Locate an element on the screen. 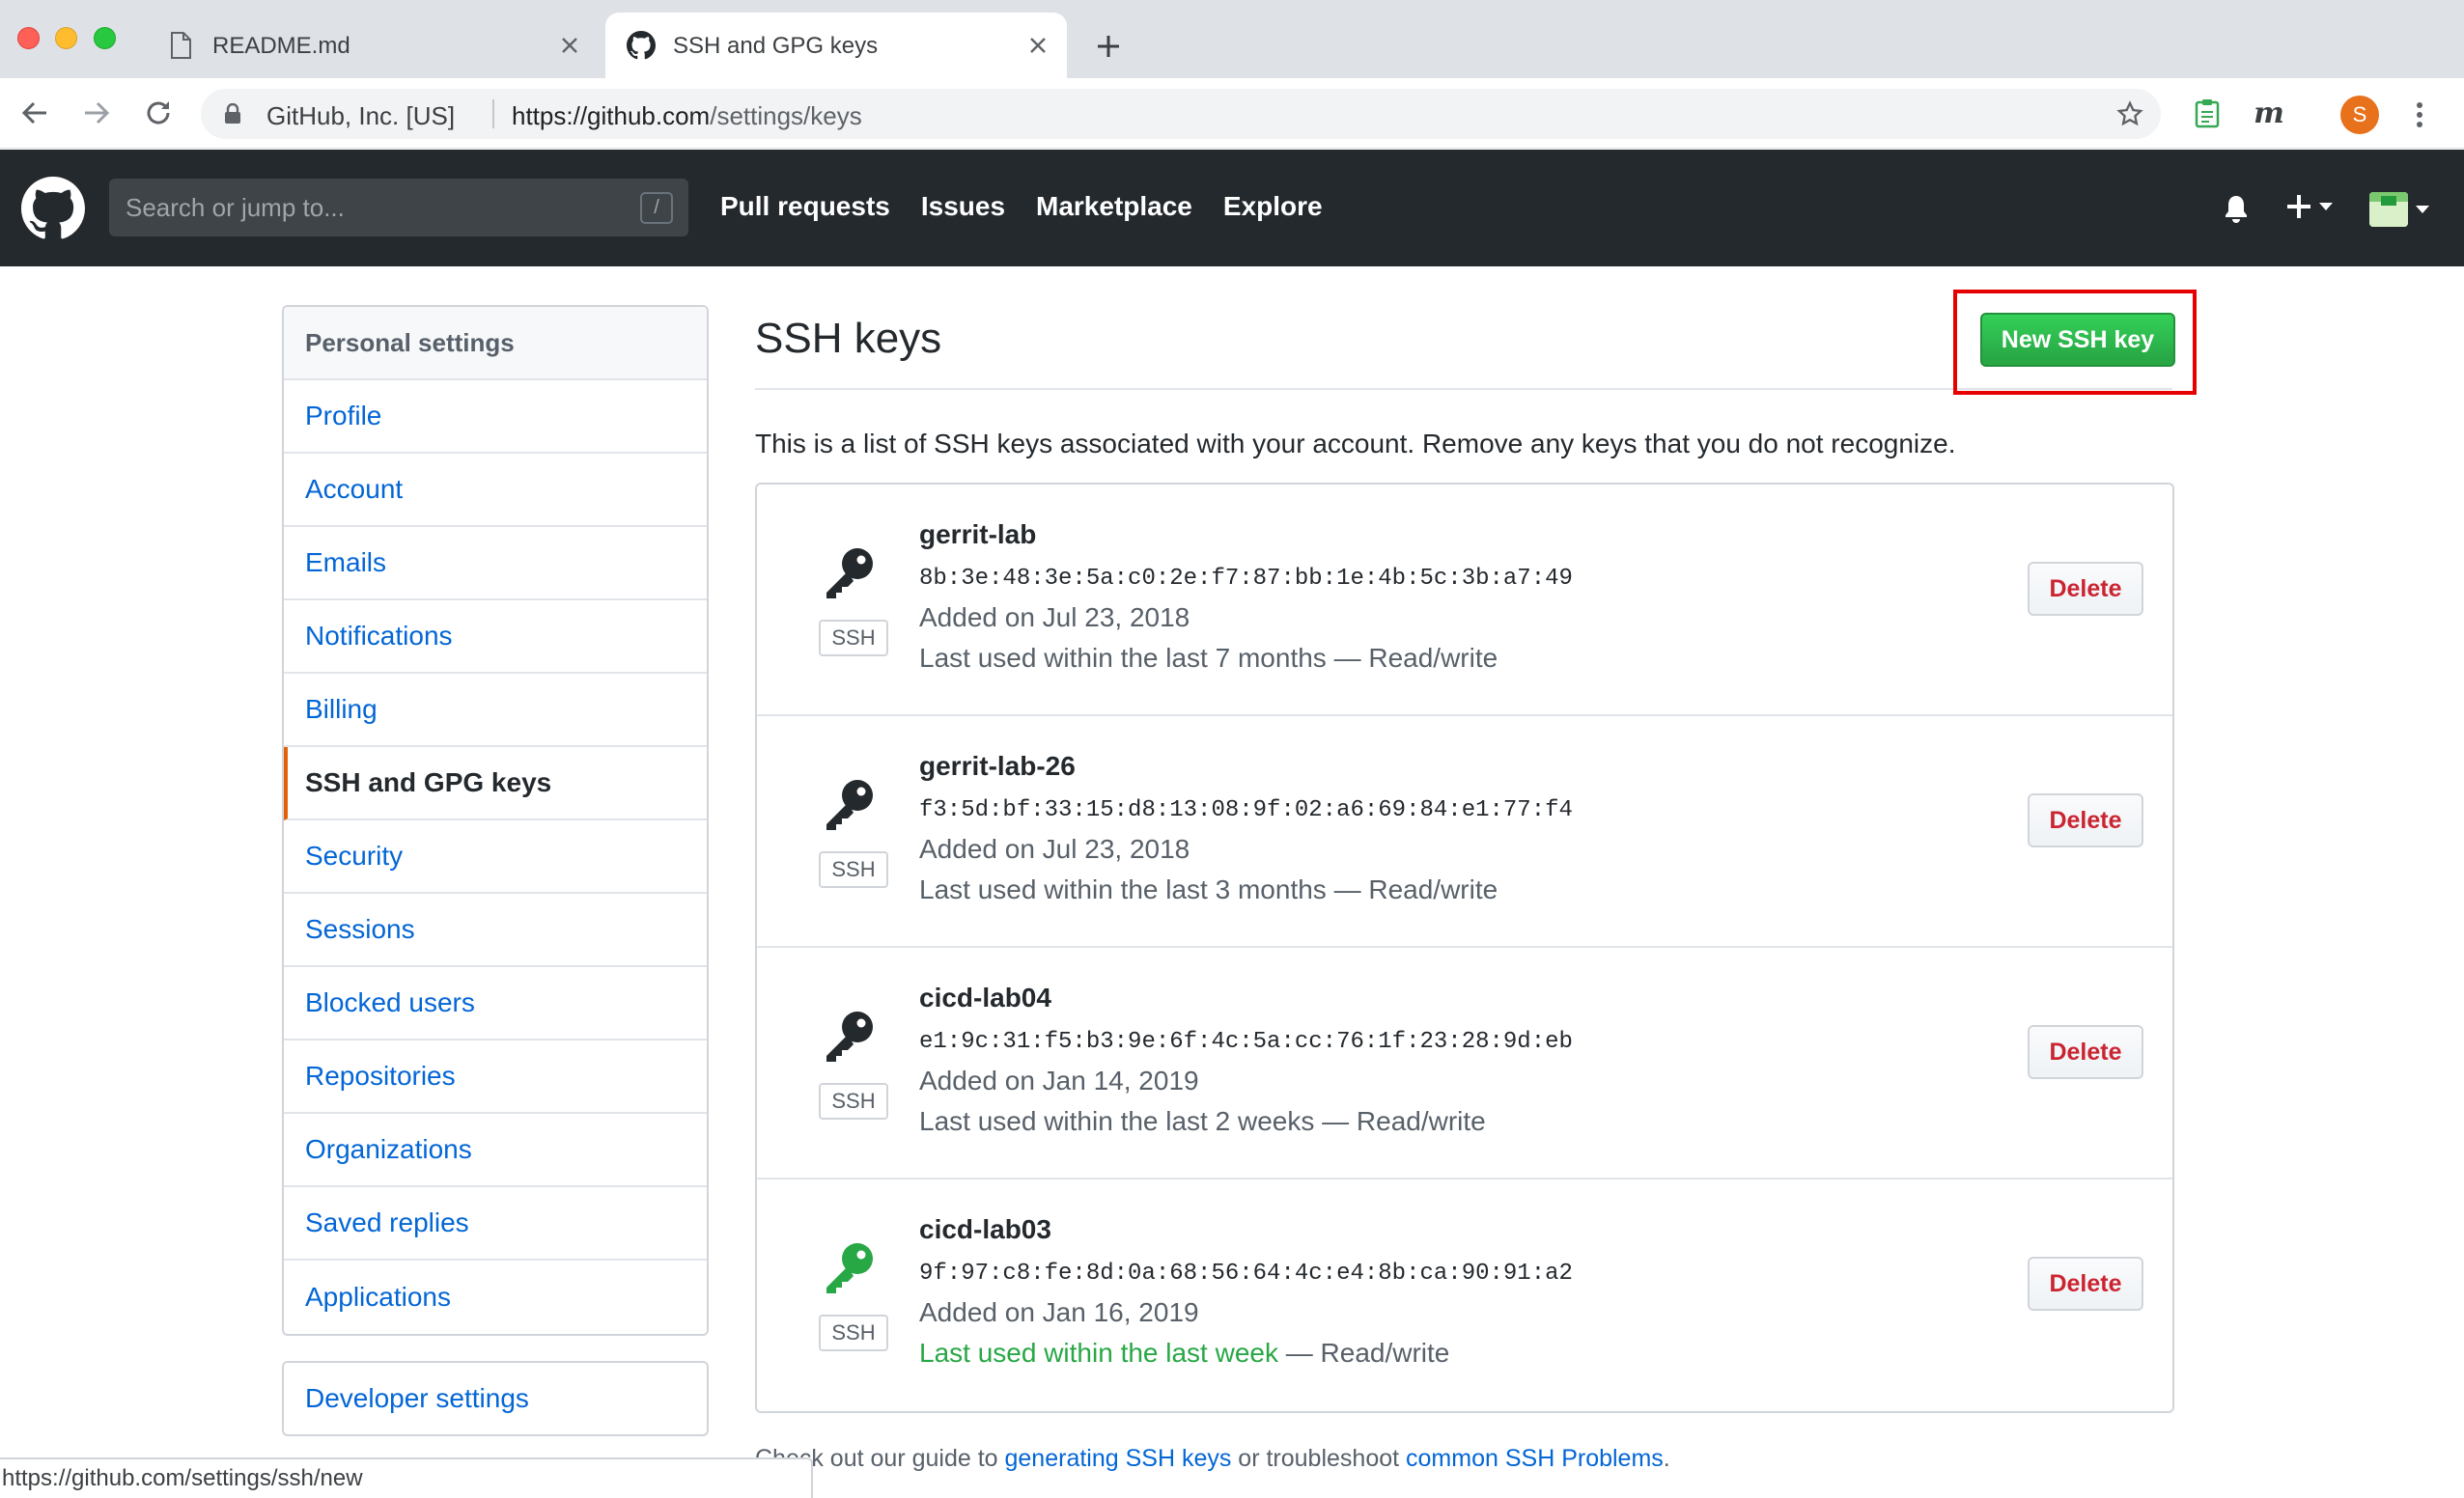  search-box: / is located at coordinates (399, 207).